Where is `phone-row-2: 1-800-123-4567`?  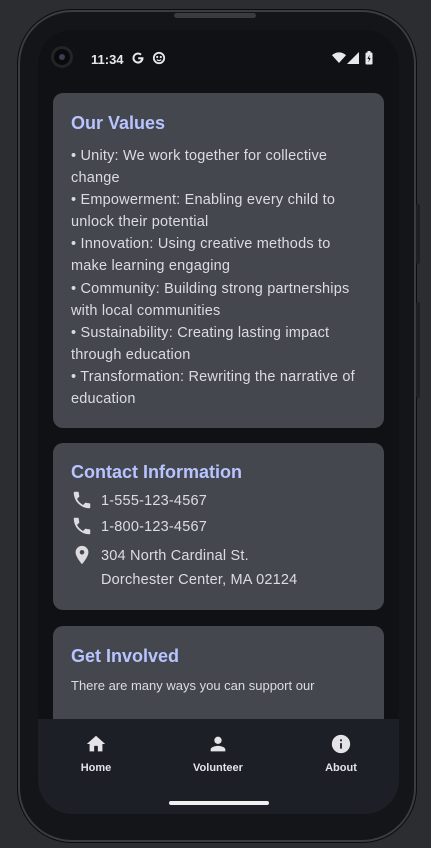
phone-row-2: 1-800-123-4567 is located at coordinates (139, 527).